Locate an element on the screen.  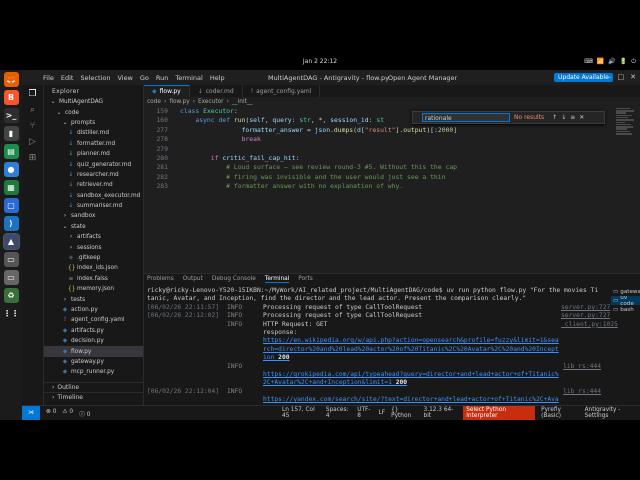
presentation-icon: ▢ is located at coordinates (11, 205).